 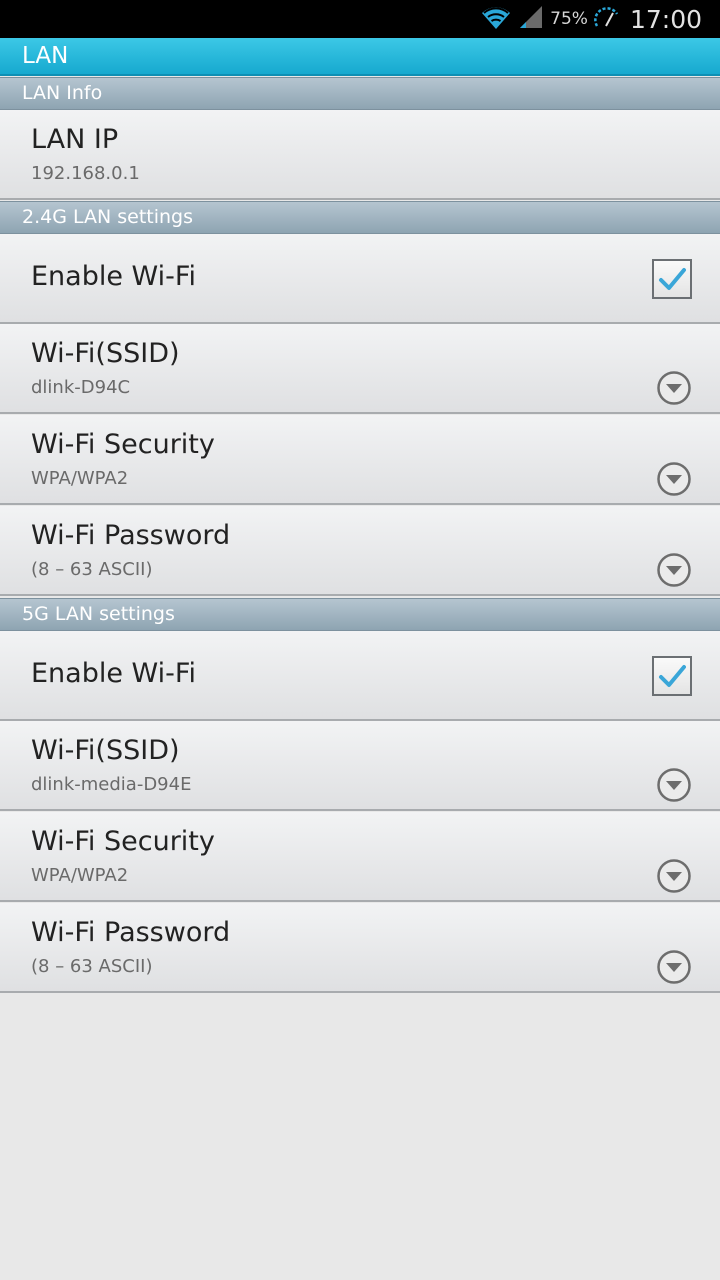 I want to click on section-header-lan-info: LAN Info, so click(x=360, y=93).